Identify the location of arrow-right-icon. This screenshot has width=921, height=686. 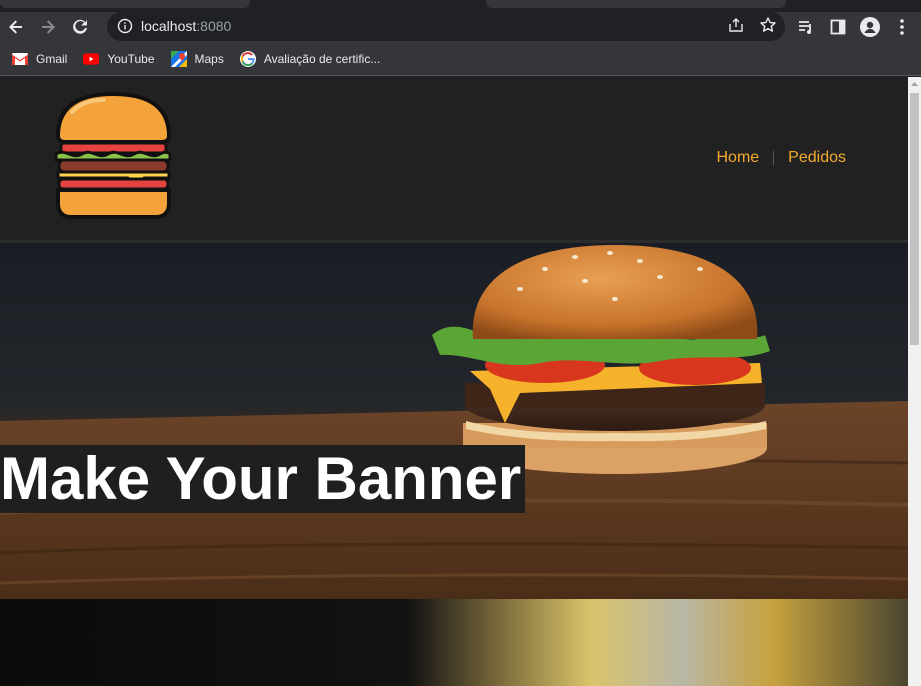
(48, 27).